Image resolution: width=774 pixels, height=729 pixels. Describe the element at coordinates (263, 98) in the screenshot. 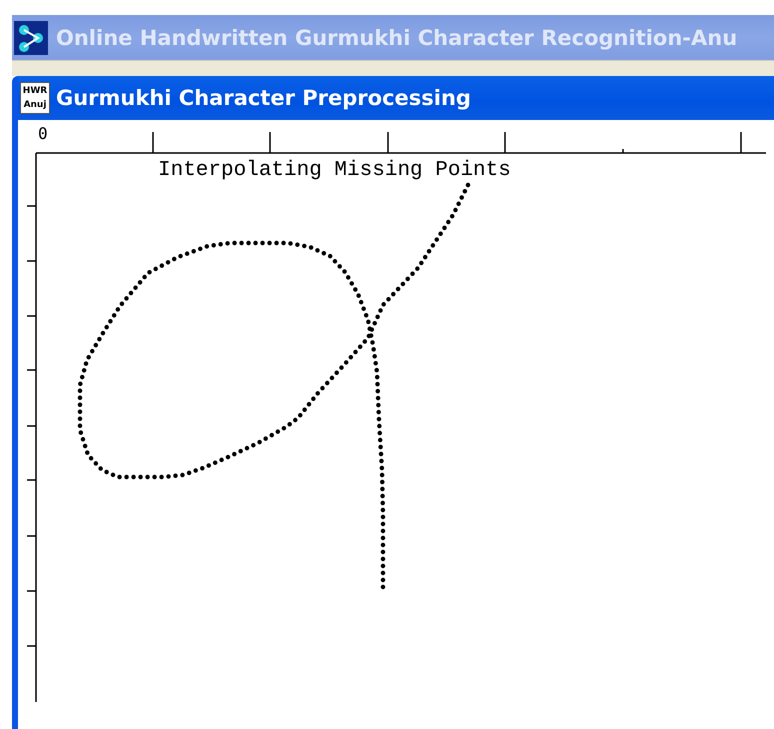

I see `window-title: Gurmukhi Character Preprocessing` at that location.